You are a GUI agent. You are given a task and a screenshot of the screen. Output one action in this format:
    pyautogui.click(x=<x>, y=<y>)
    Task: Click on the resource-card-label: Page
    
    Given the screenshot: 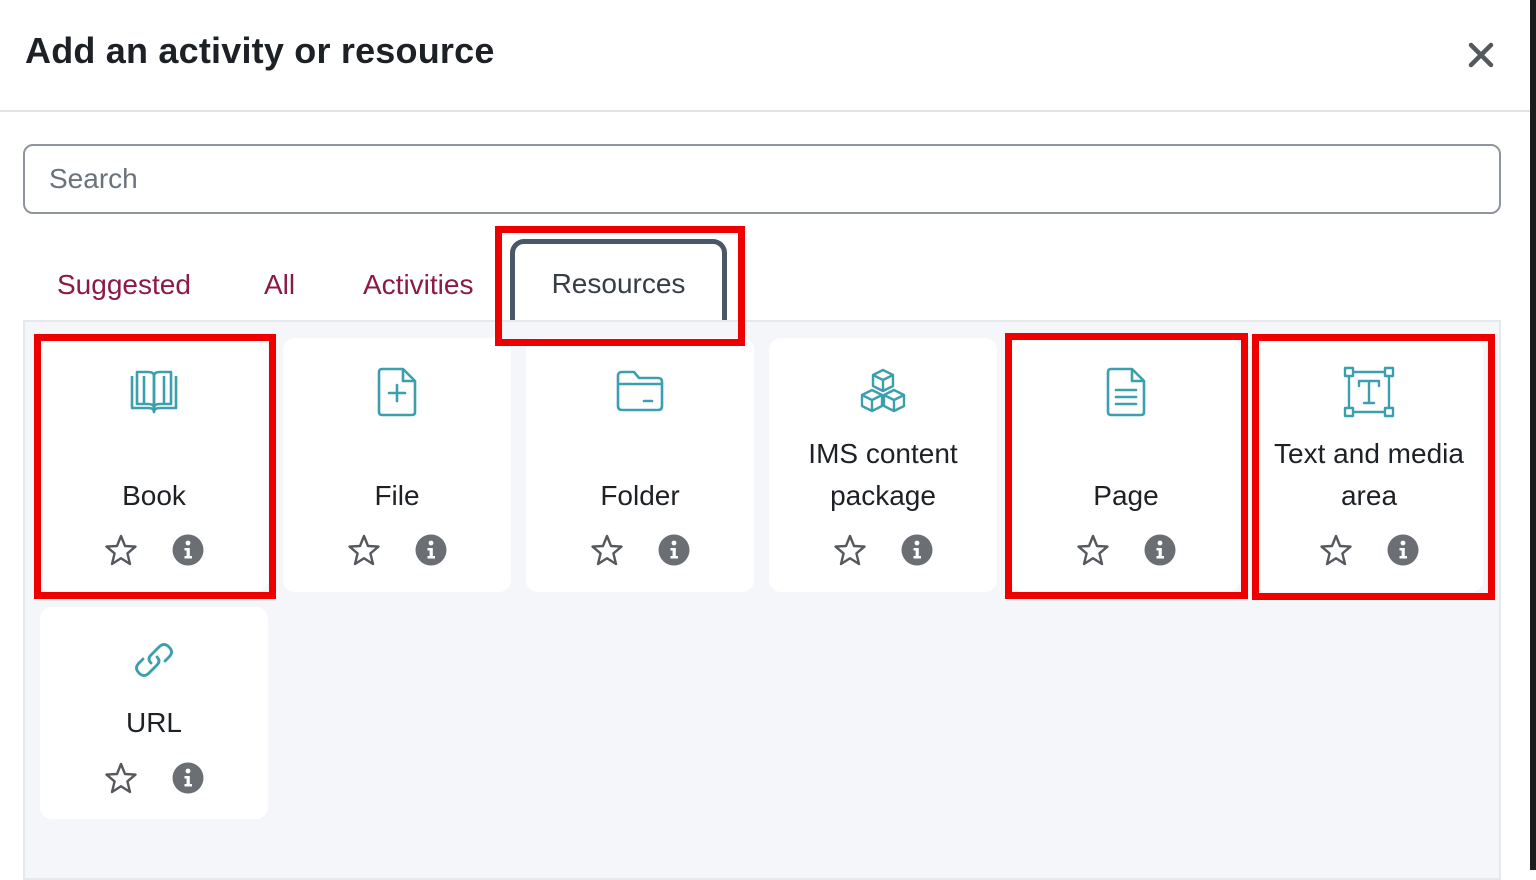 What is the action you would take?
    pyautogui.click(x=1126, y=495)
    